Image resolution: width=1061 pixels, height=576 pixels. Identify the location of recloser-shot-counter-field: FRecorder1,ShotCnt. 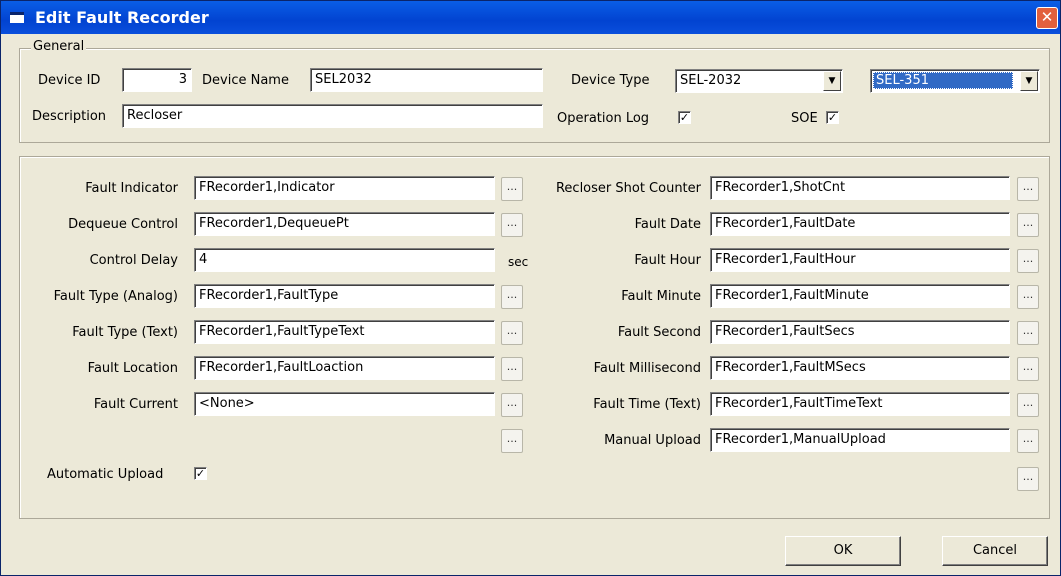
(860, 188).